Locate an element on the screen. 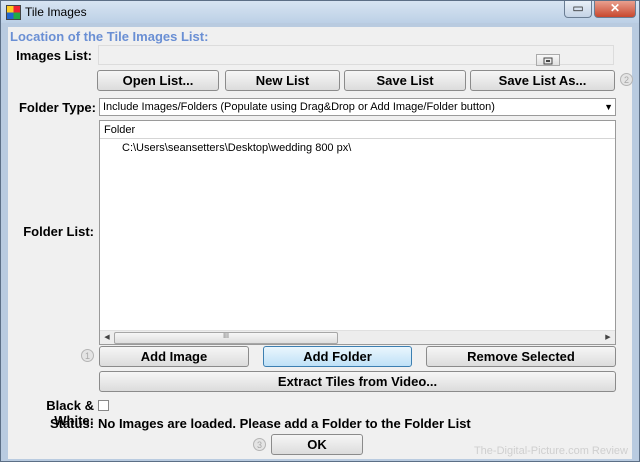 This screenshot has width=640, height=462. scroll-thumb: III is located at coordinates (226, 338).